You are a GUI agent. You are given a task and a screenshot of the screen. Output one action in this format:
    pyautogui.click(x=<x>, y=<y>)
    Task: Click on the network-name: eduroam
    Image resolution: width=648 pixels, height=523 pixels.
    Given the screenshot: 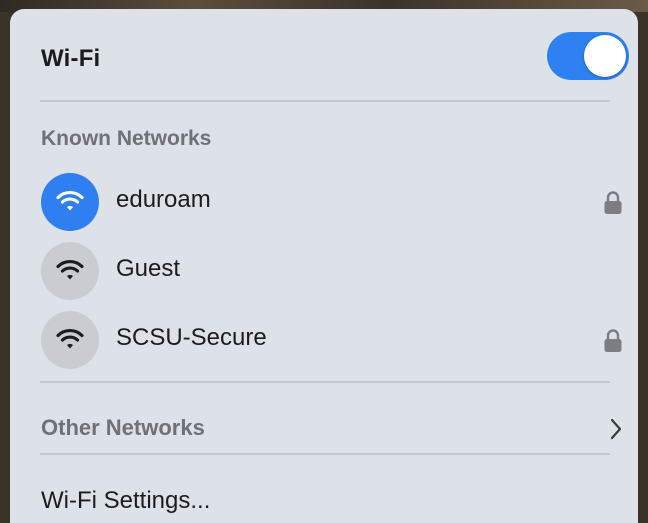 What is the action you would take?
    pyautogui.click(x=163, y=199)
    